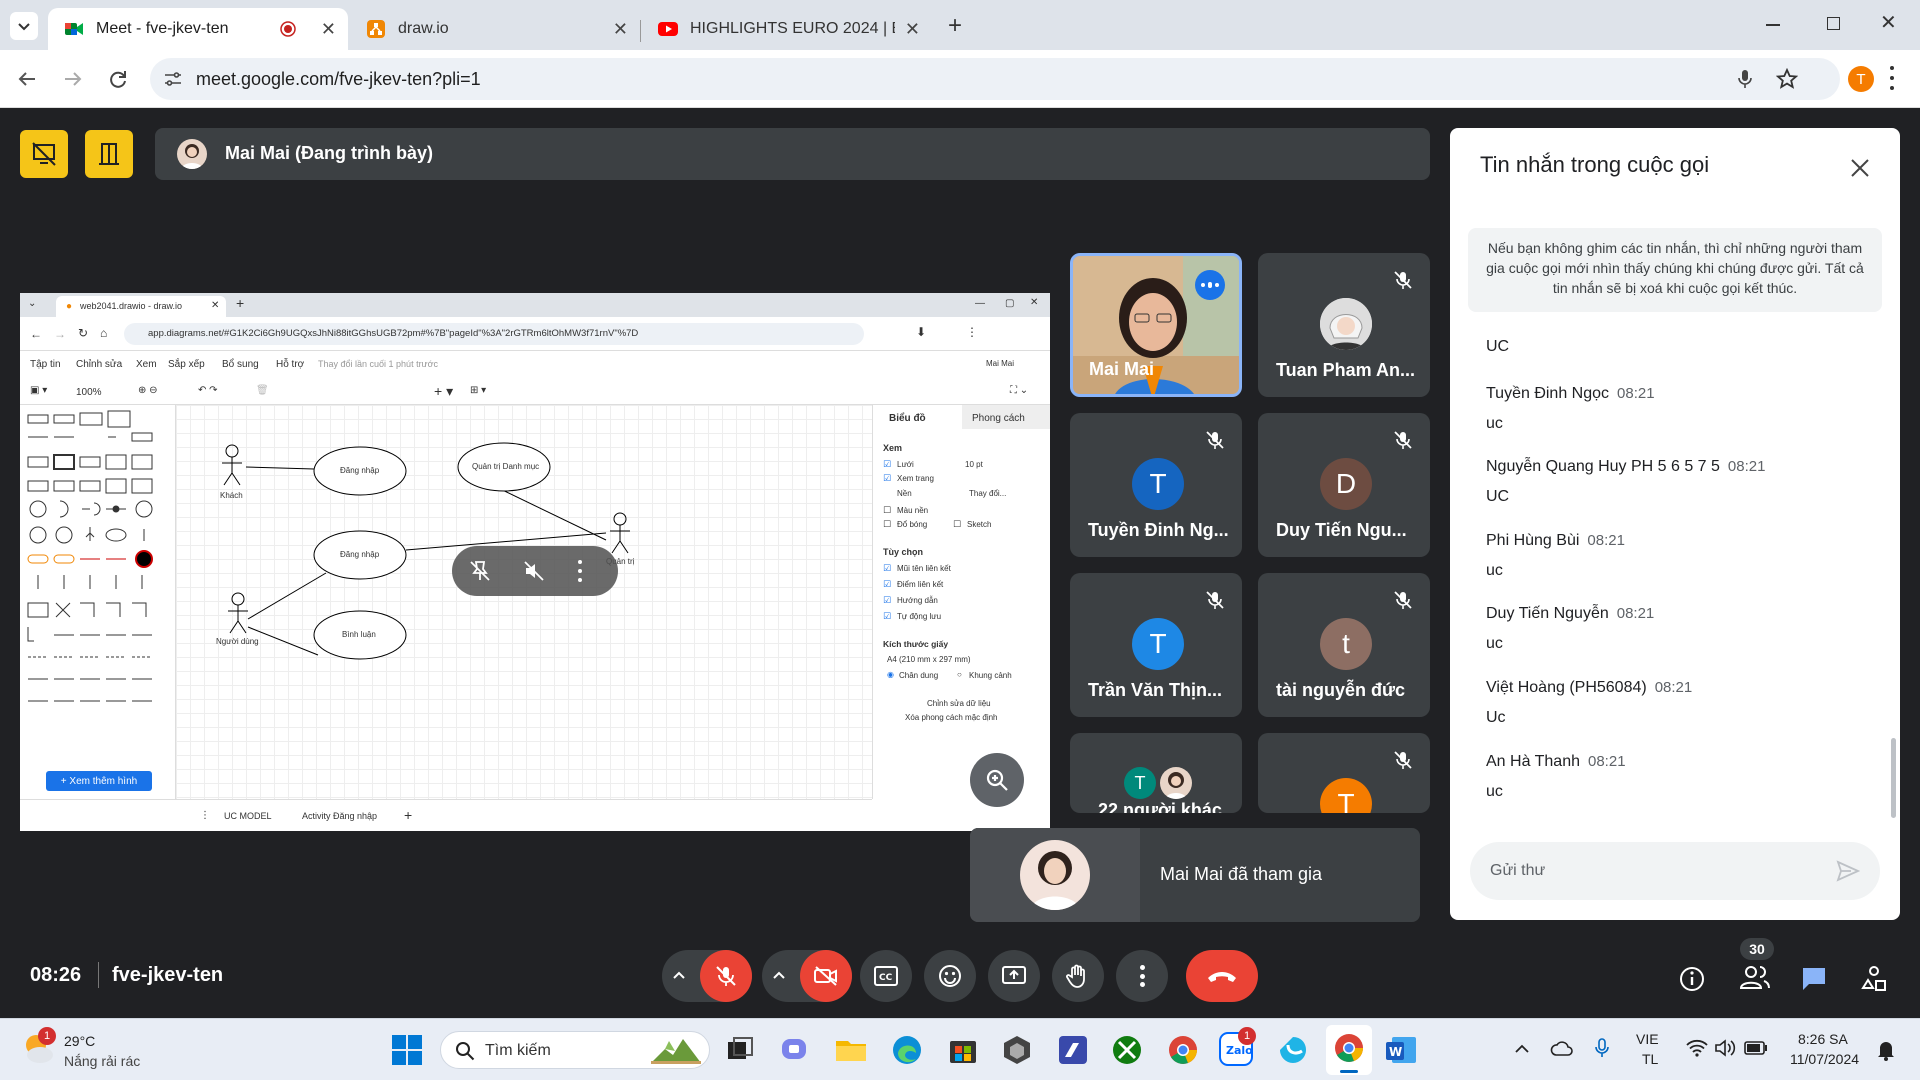 The width and height of the screenshot is (1920, 1080). Describe the element at coordinates (1222, 976) in the screenshot. I see `leave-call-button` at that location.